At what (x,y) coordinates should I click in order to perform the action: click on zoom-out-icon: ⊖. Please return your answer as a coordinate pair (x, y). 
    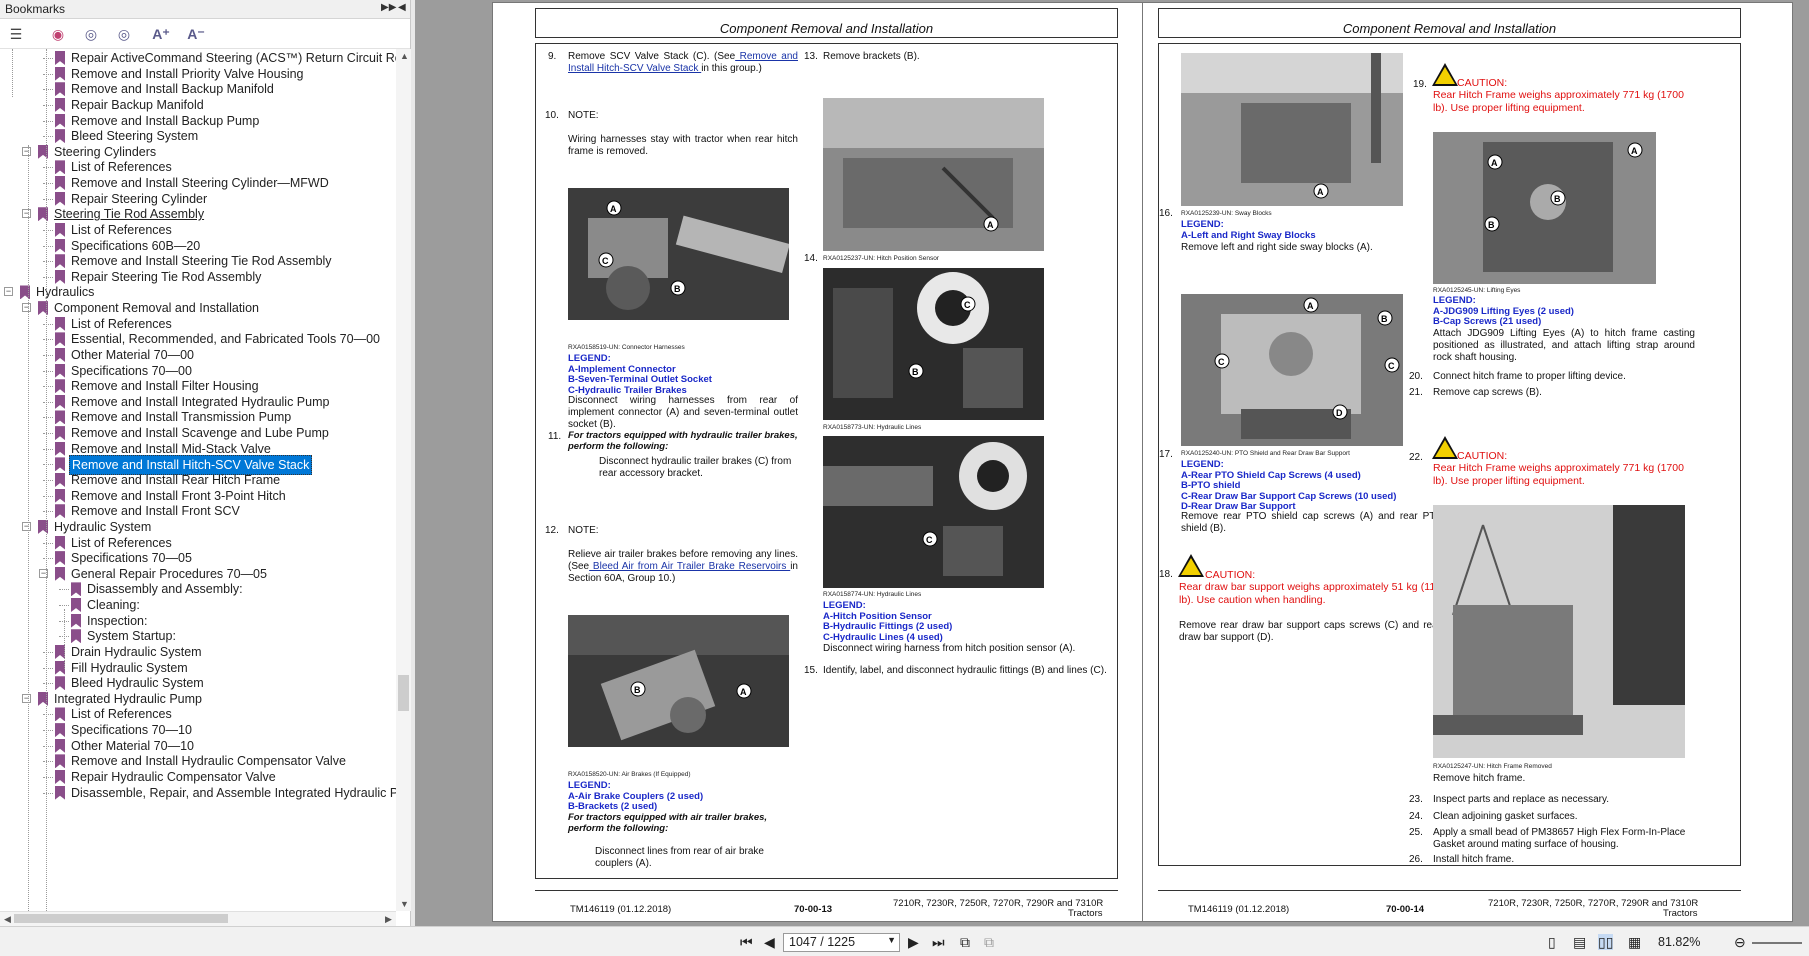
    Looking at the image, I should click on (1740, 942).